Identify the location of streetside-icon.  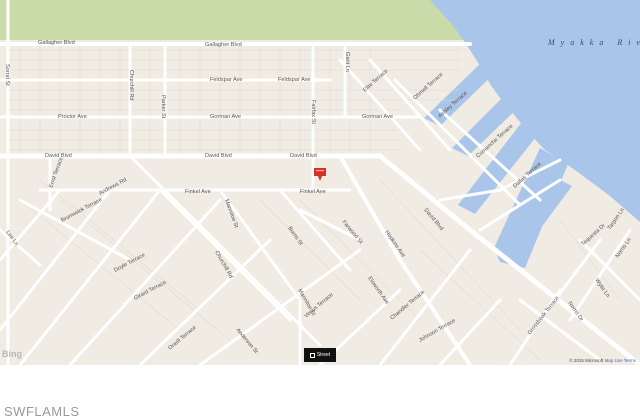
(312, 355).